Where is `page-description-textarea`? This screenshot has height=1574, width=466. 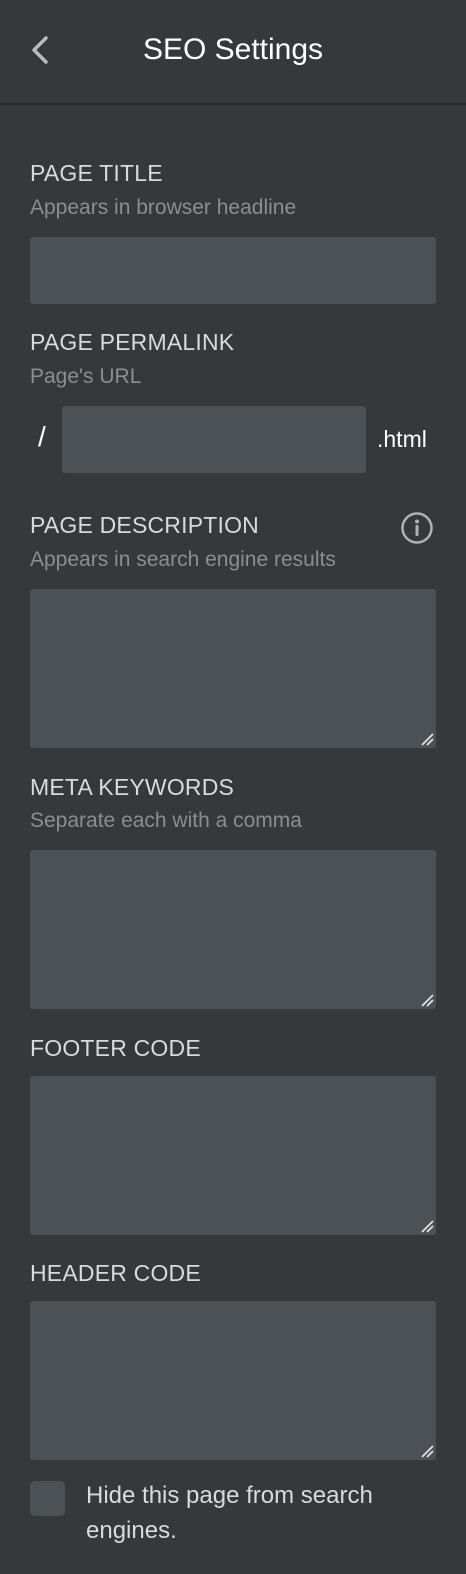 page-description-textarea is located at coordinates (233, 668).